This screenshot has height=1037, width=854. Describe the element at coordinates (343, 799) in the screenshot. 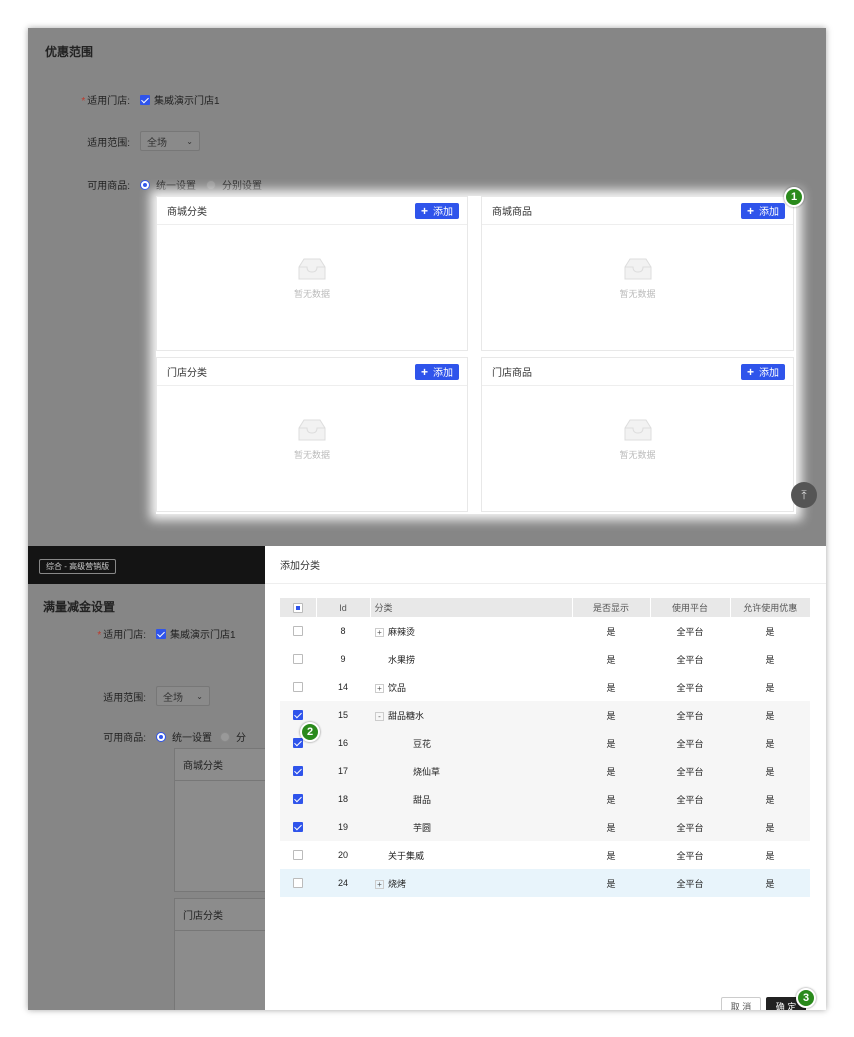

I see `cell-id: 18` at that location.